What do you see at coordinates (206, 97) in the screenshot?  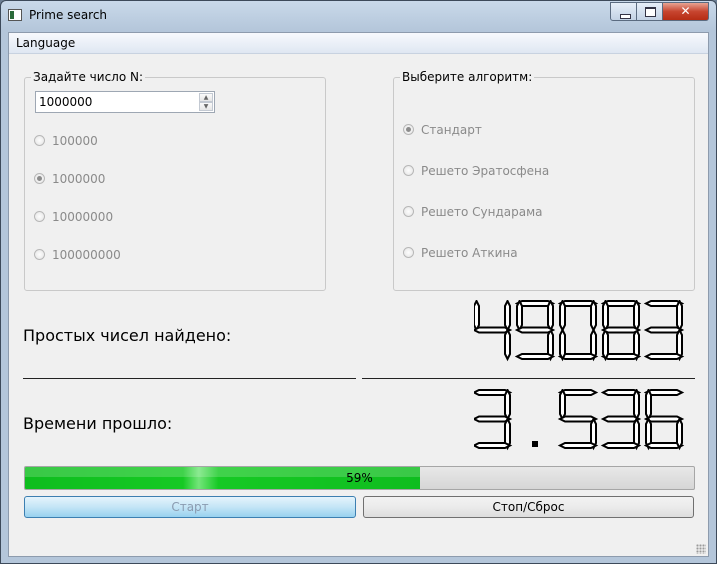 I see `spin-up-icon: ▲` at bounding box center [206, 97].